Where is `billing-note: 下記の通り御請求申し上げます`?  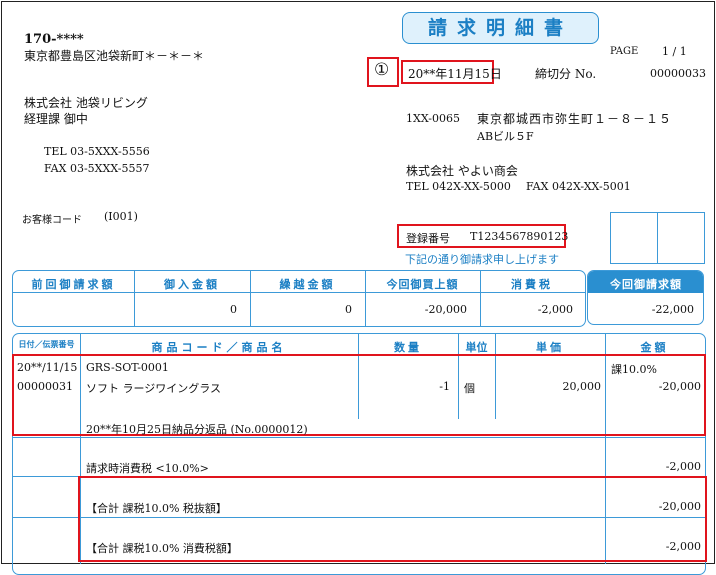 billing-note: 下記の通り御請求申し上げます is located at coordinates (482, 259).